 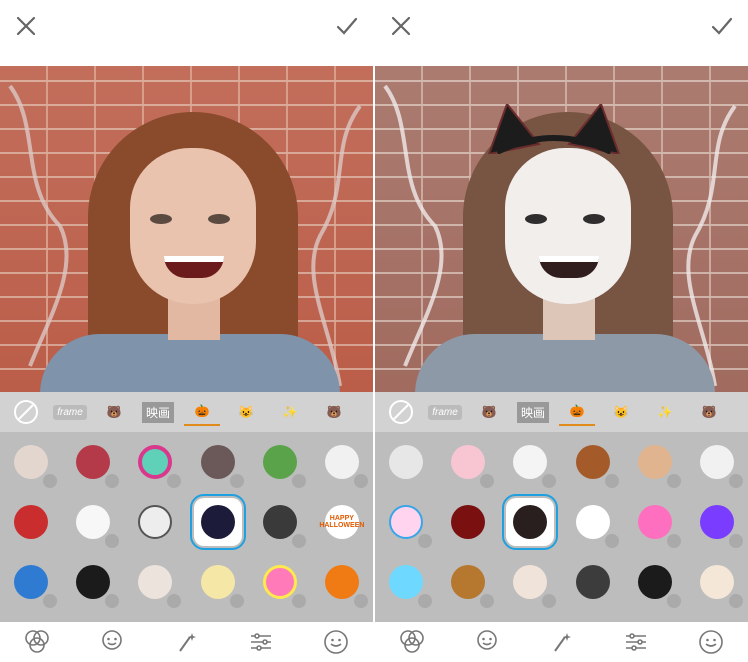 I want to click on sticker-zombie-girl, so click(x=156, y=583).